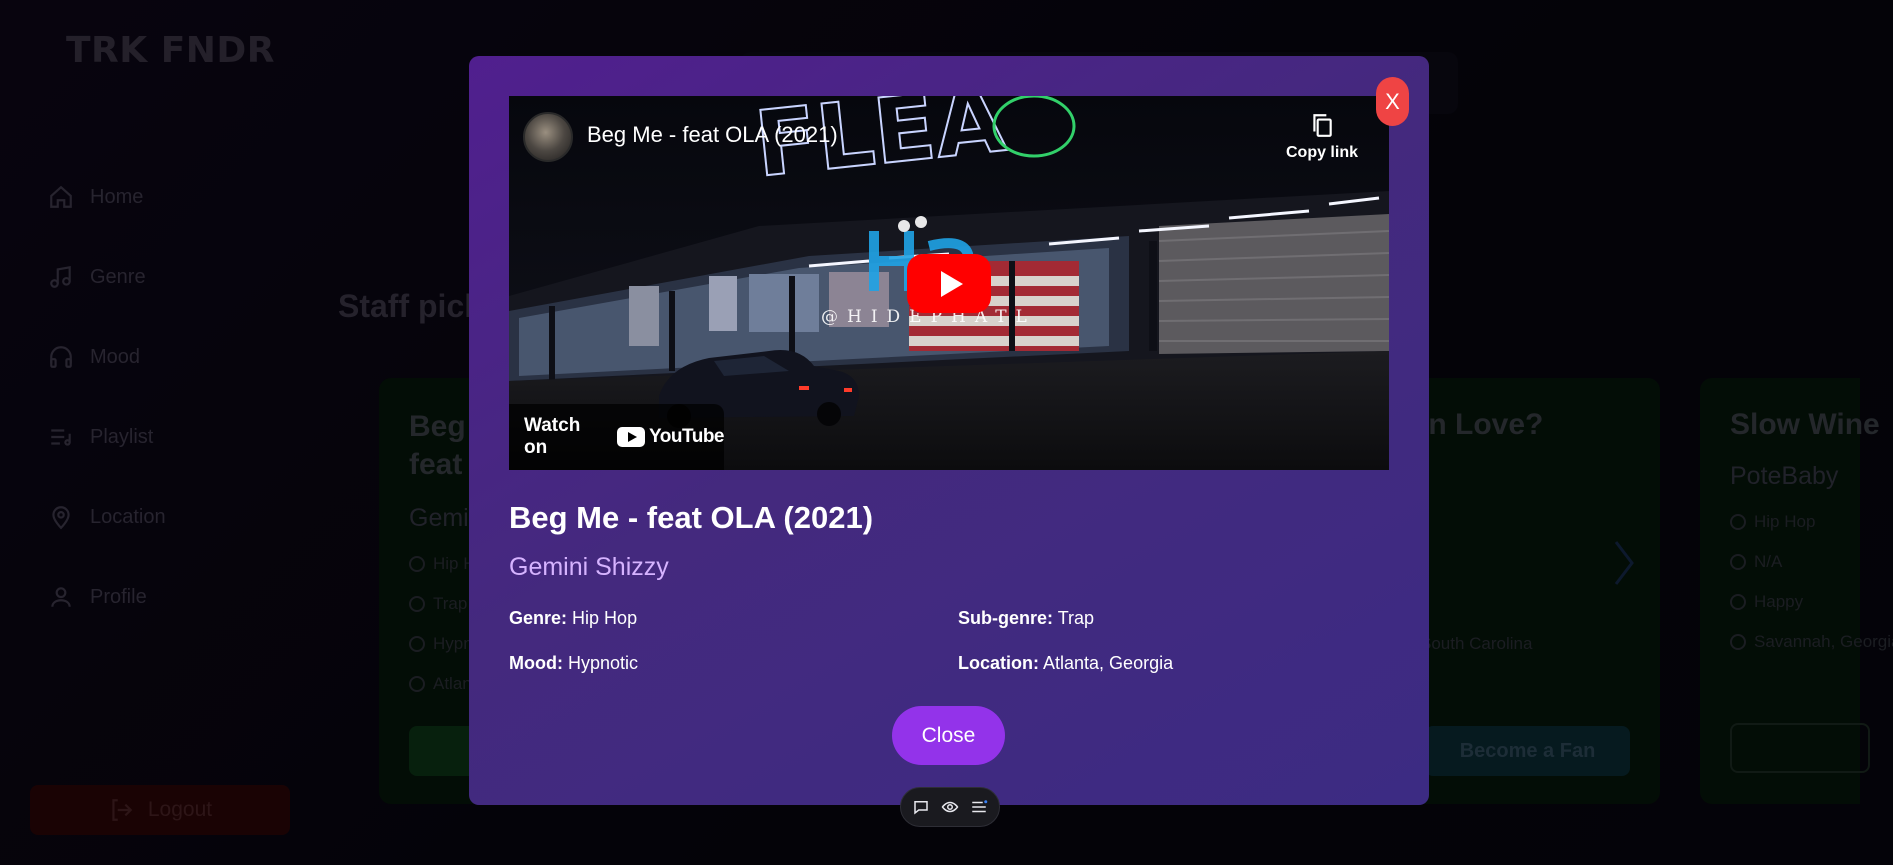  I want to click on copy-icon, so click(1322, 125).